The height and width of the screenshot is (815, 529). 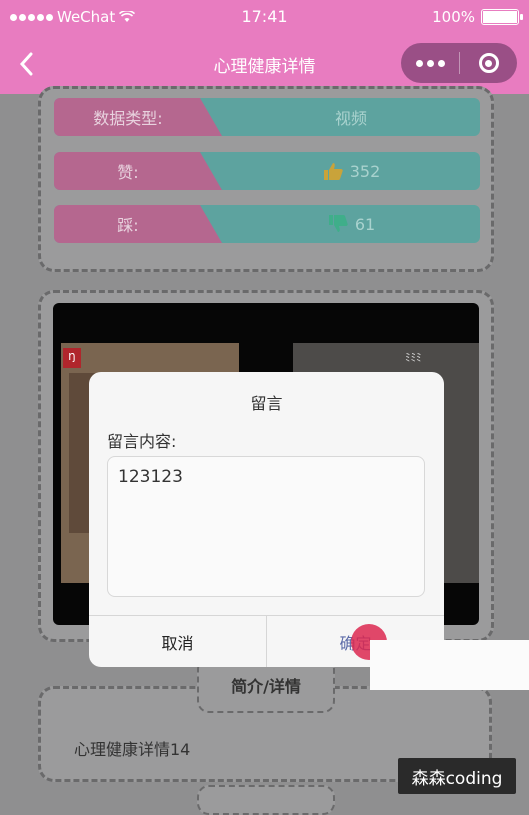 What do you see at coordinates (365, 171) in the screenshot?
I see `likes-count: 352` at bounding box center [365, 171].